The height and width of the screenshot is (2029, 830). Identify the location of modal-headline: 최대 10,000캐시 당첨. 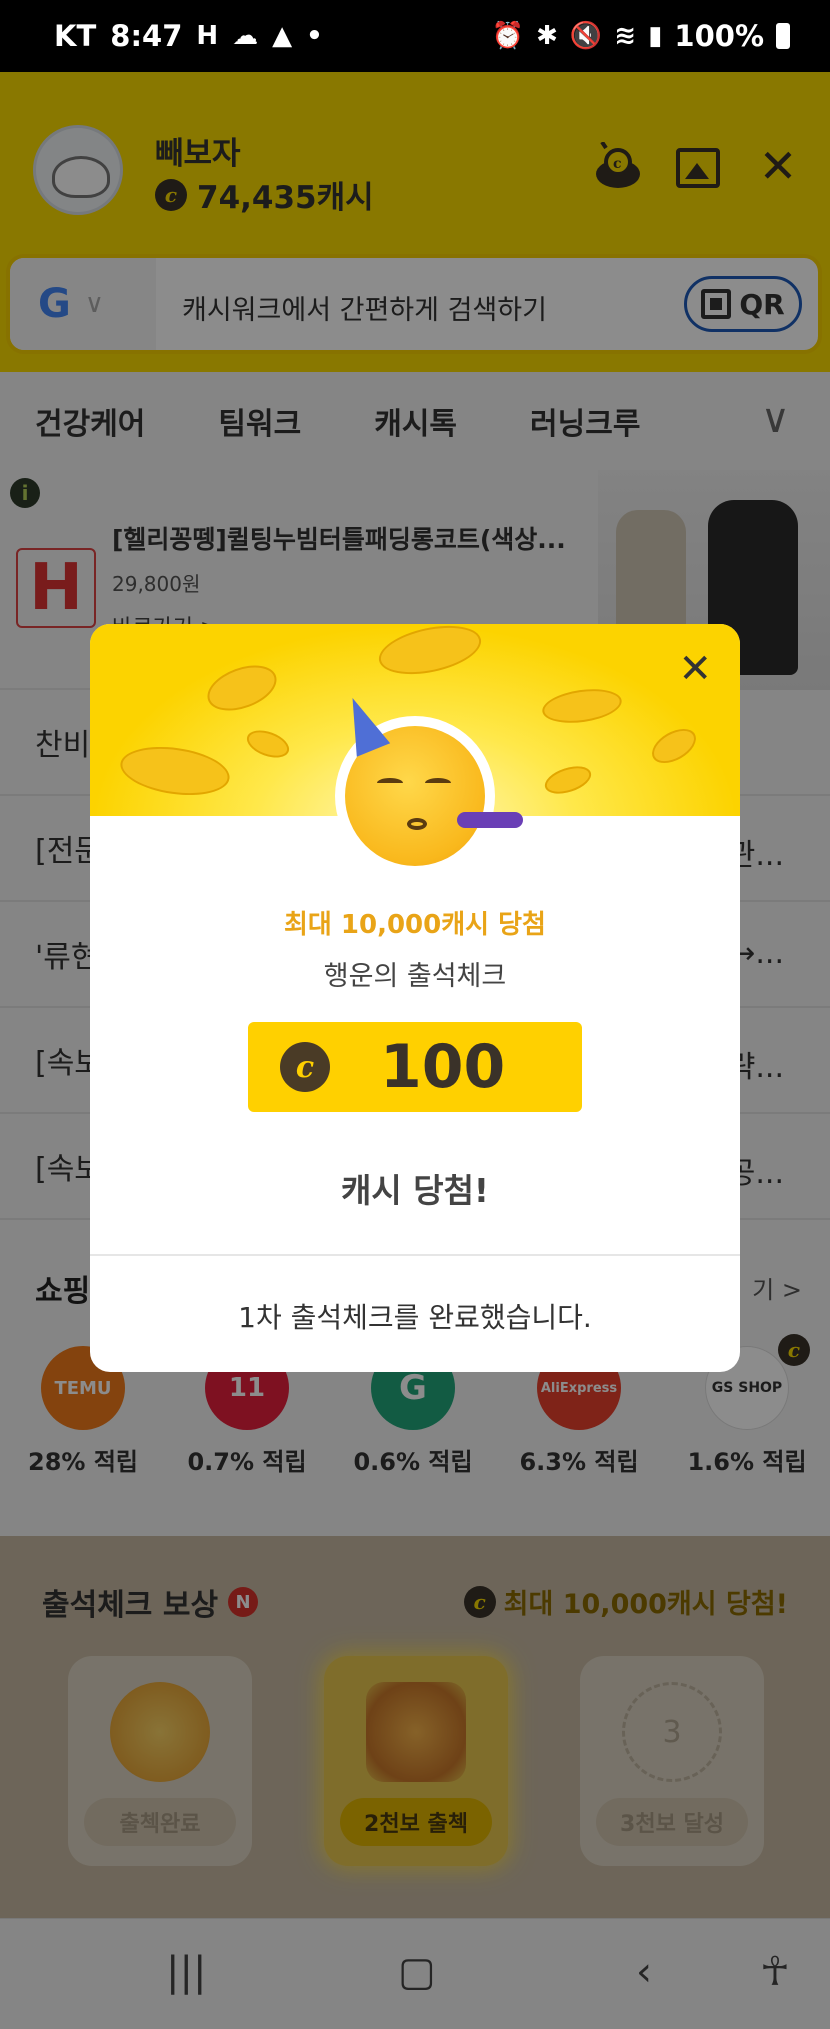
(415, 925).